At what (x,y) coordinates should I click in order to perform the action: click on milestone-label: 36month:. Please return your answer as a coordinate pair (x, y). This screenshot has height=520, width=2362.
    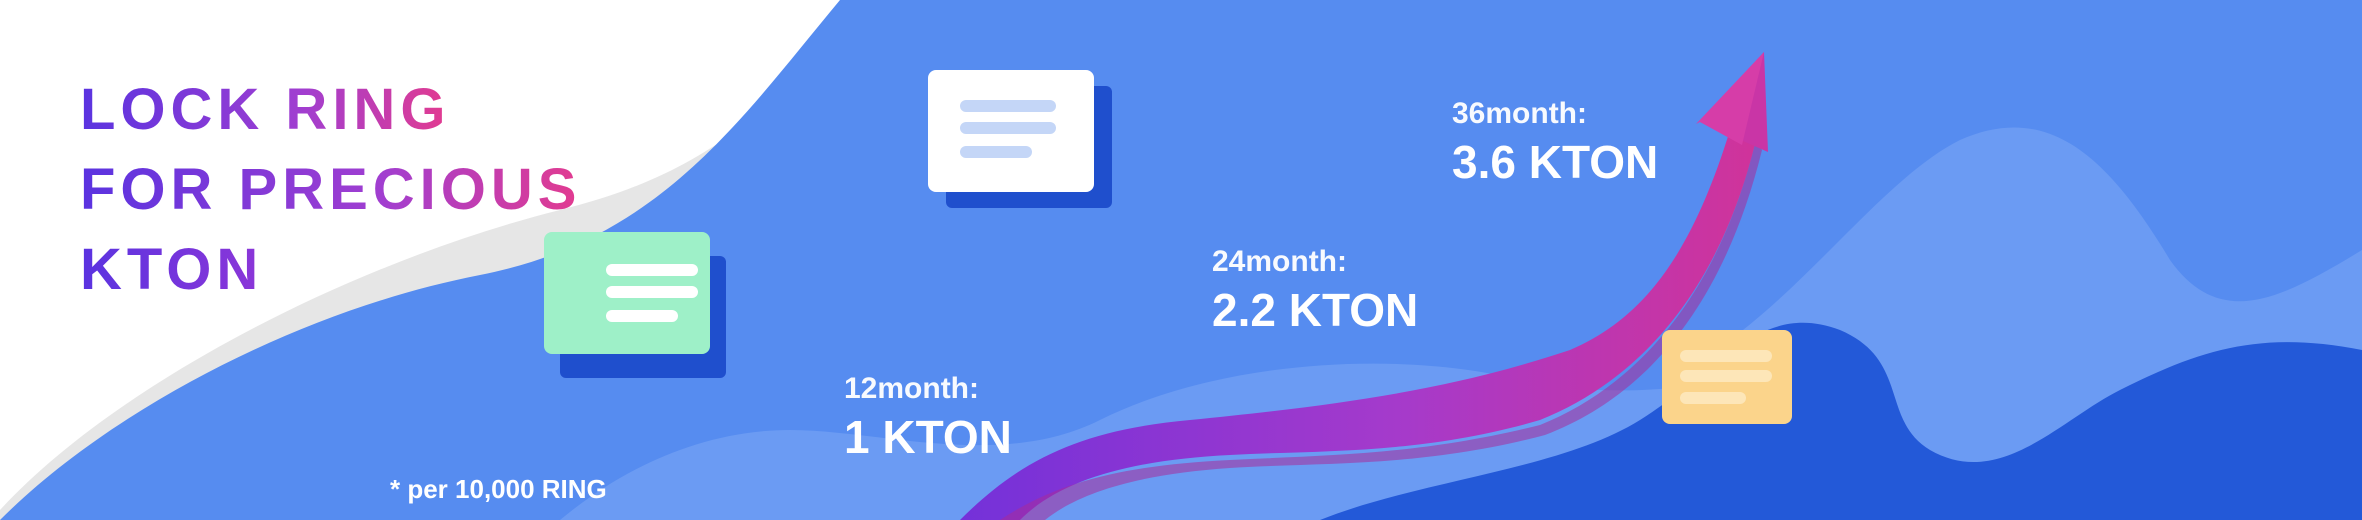
    Looking at the image, I should click on (1519, 113).